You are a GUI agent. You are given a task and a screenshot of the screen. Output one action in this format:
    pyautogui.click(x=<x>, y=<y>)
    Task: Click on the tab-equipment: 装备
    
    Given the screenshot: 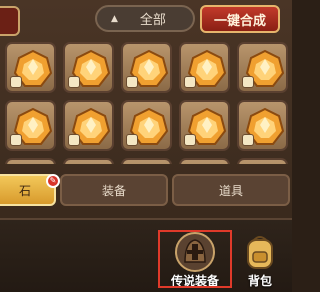 What is the action you would take?
    pyautogui.click(x=114, y=190)
    